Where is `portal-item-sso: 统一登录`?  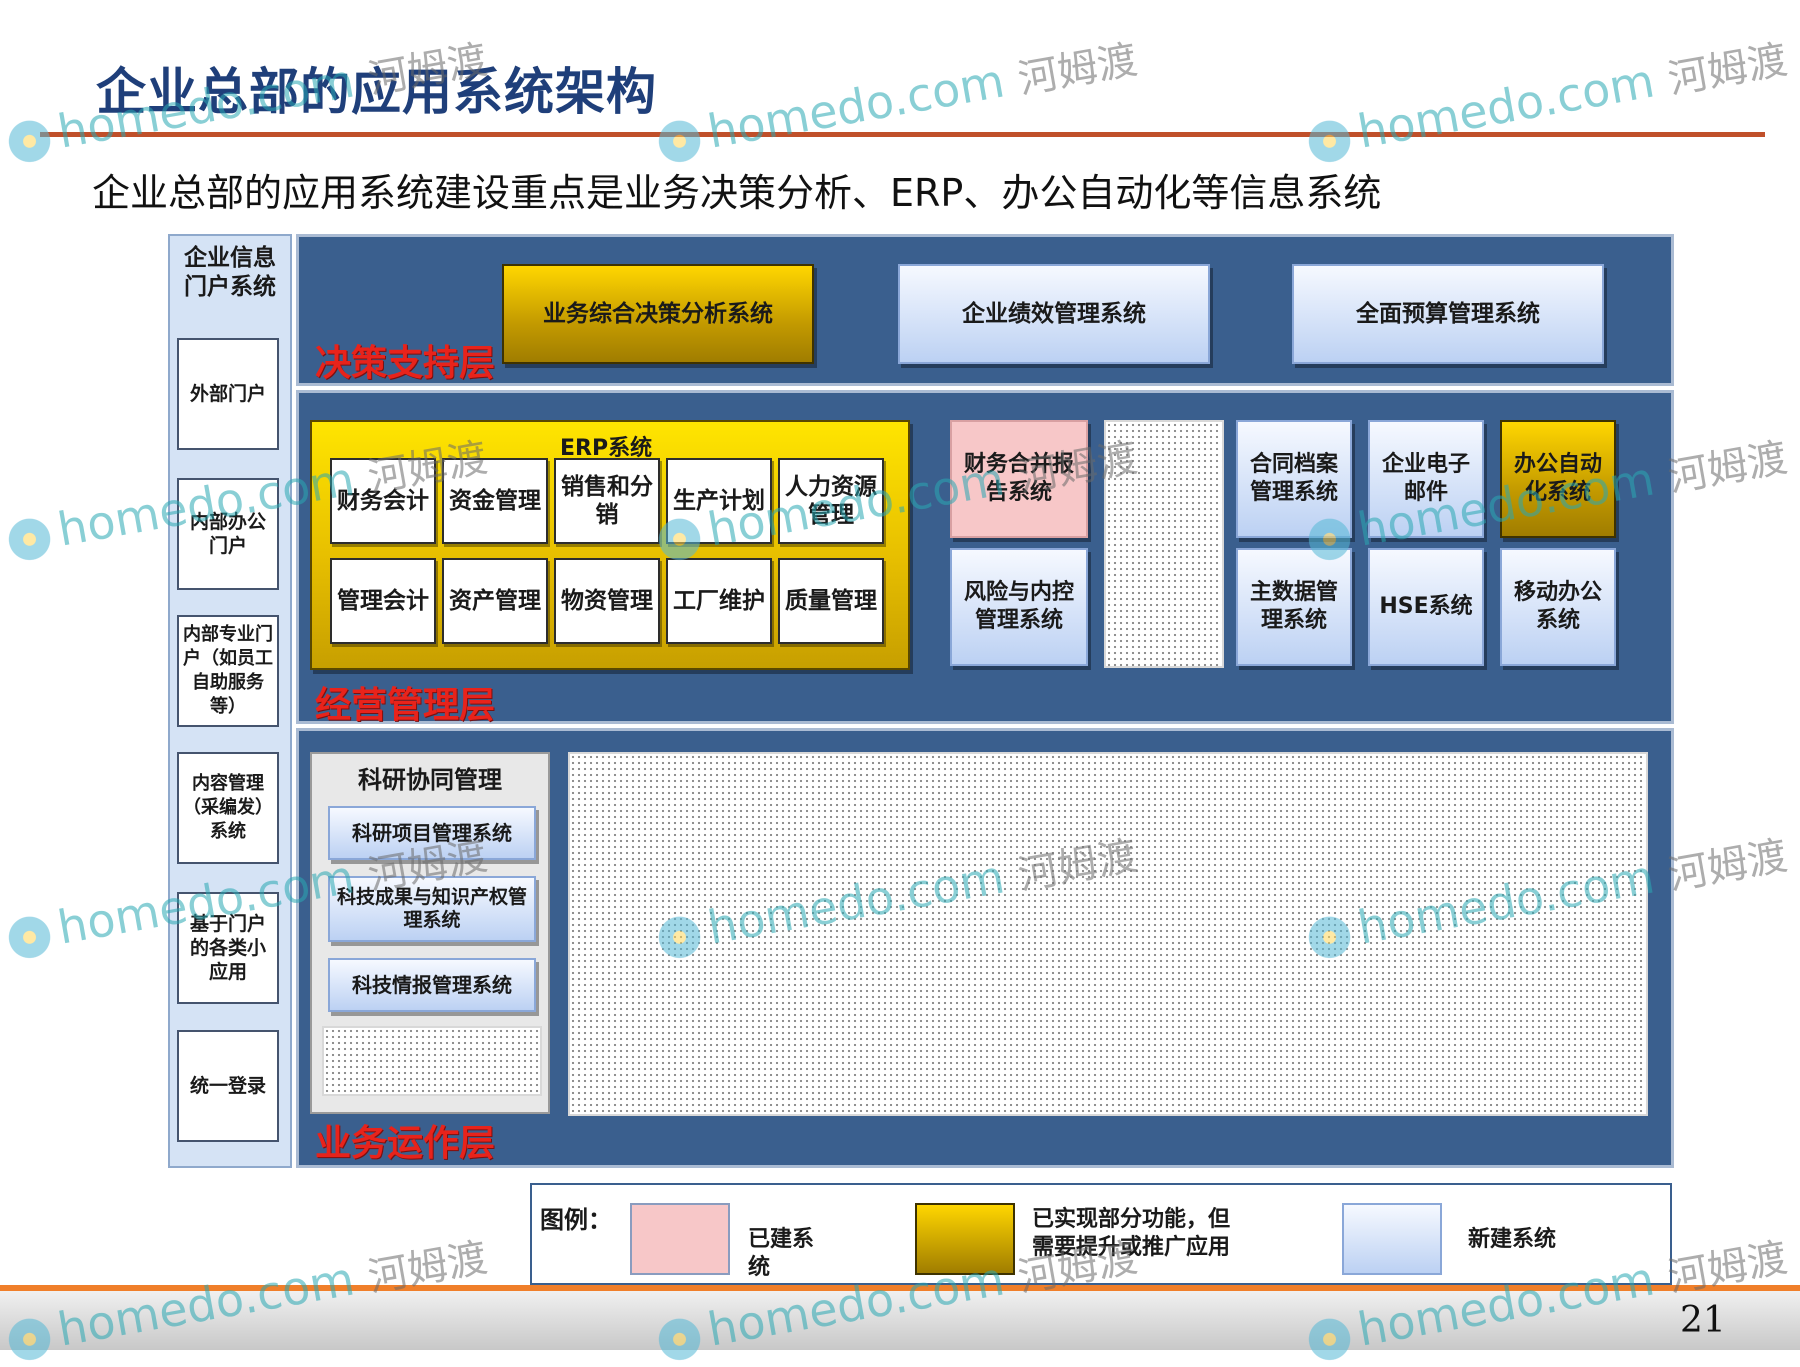
portal-item-sso: 统一登录 is located at coordinates (228, 1086).